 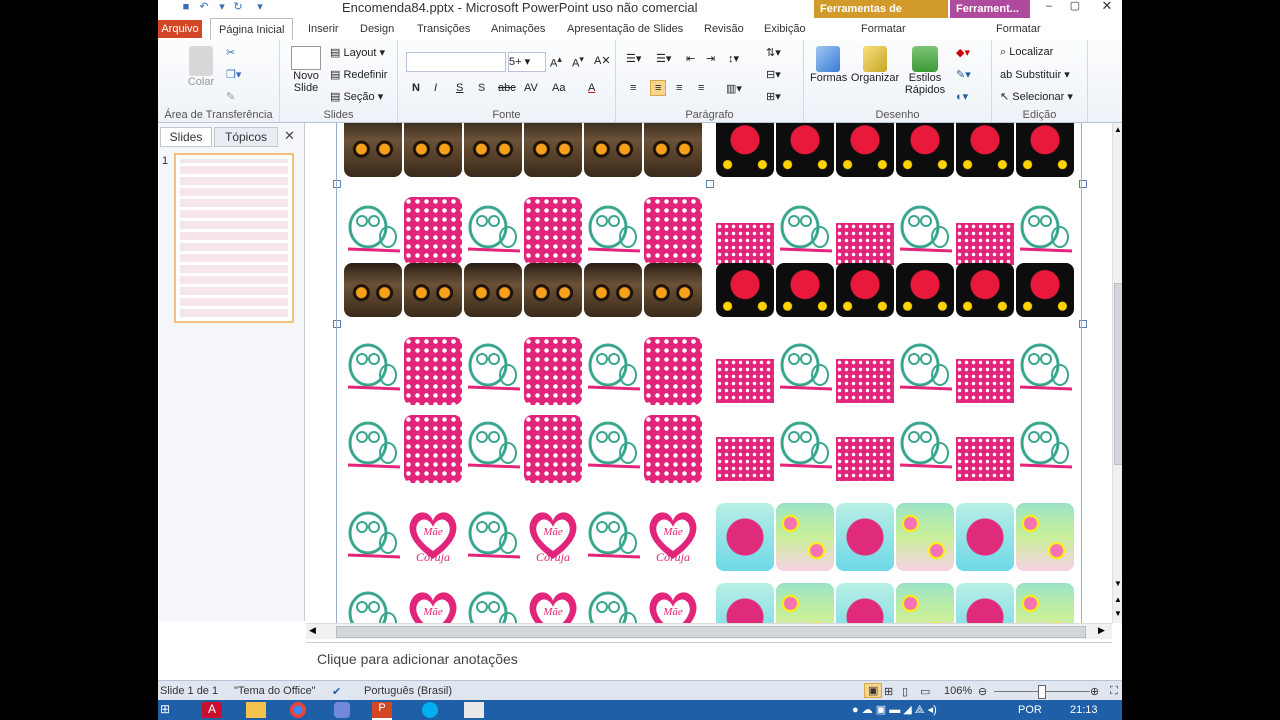 What do you see at coordinates (312, 630) in the screenshot?
I see `scroll-left-arrow-icon: ◀` at bounding box center [312, 630].